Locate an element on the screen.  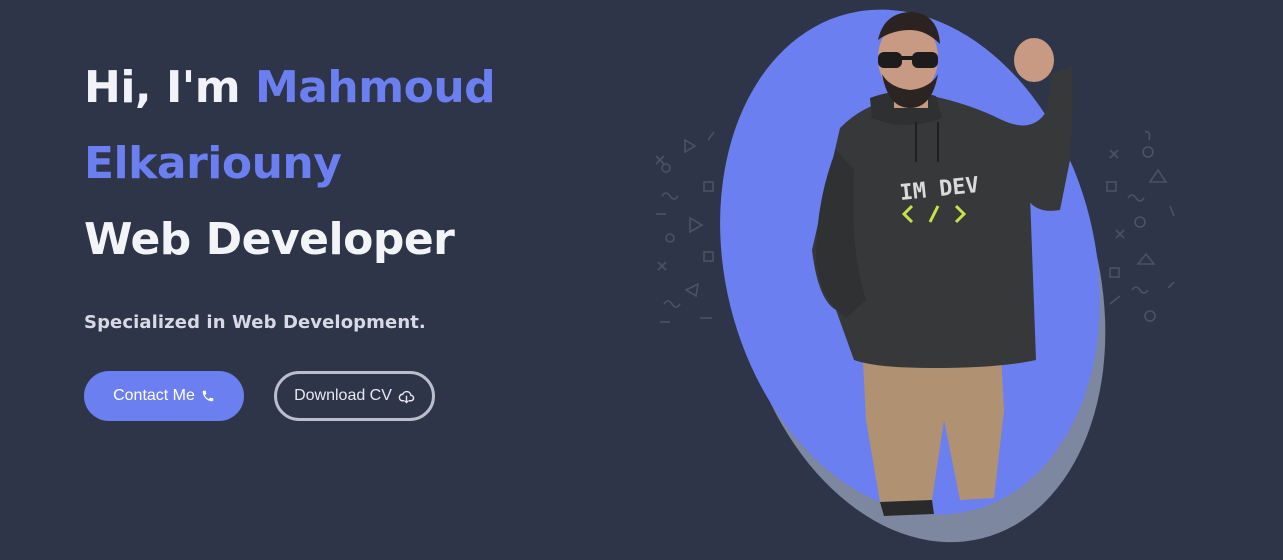
cta-buttons: Contact Me Download CV is located at coordinates (364, 396).